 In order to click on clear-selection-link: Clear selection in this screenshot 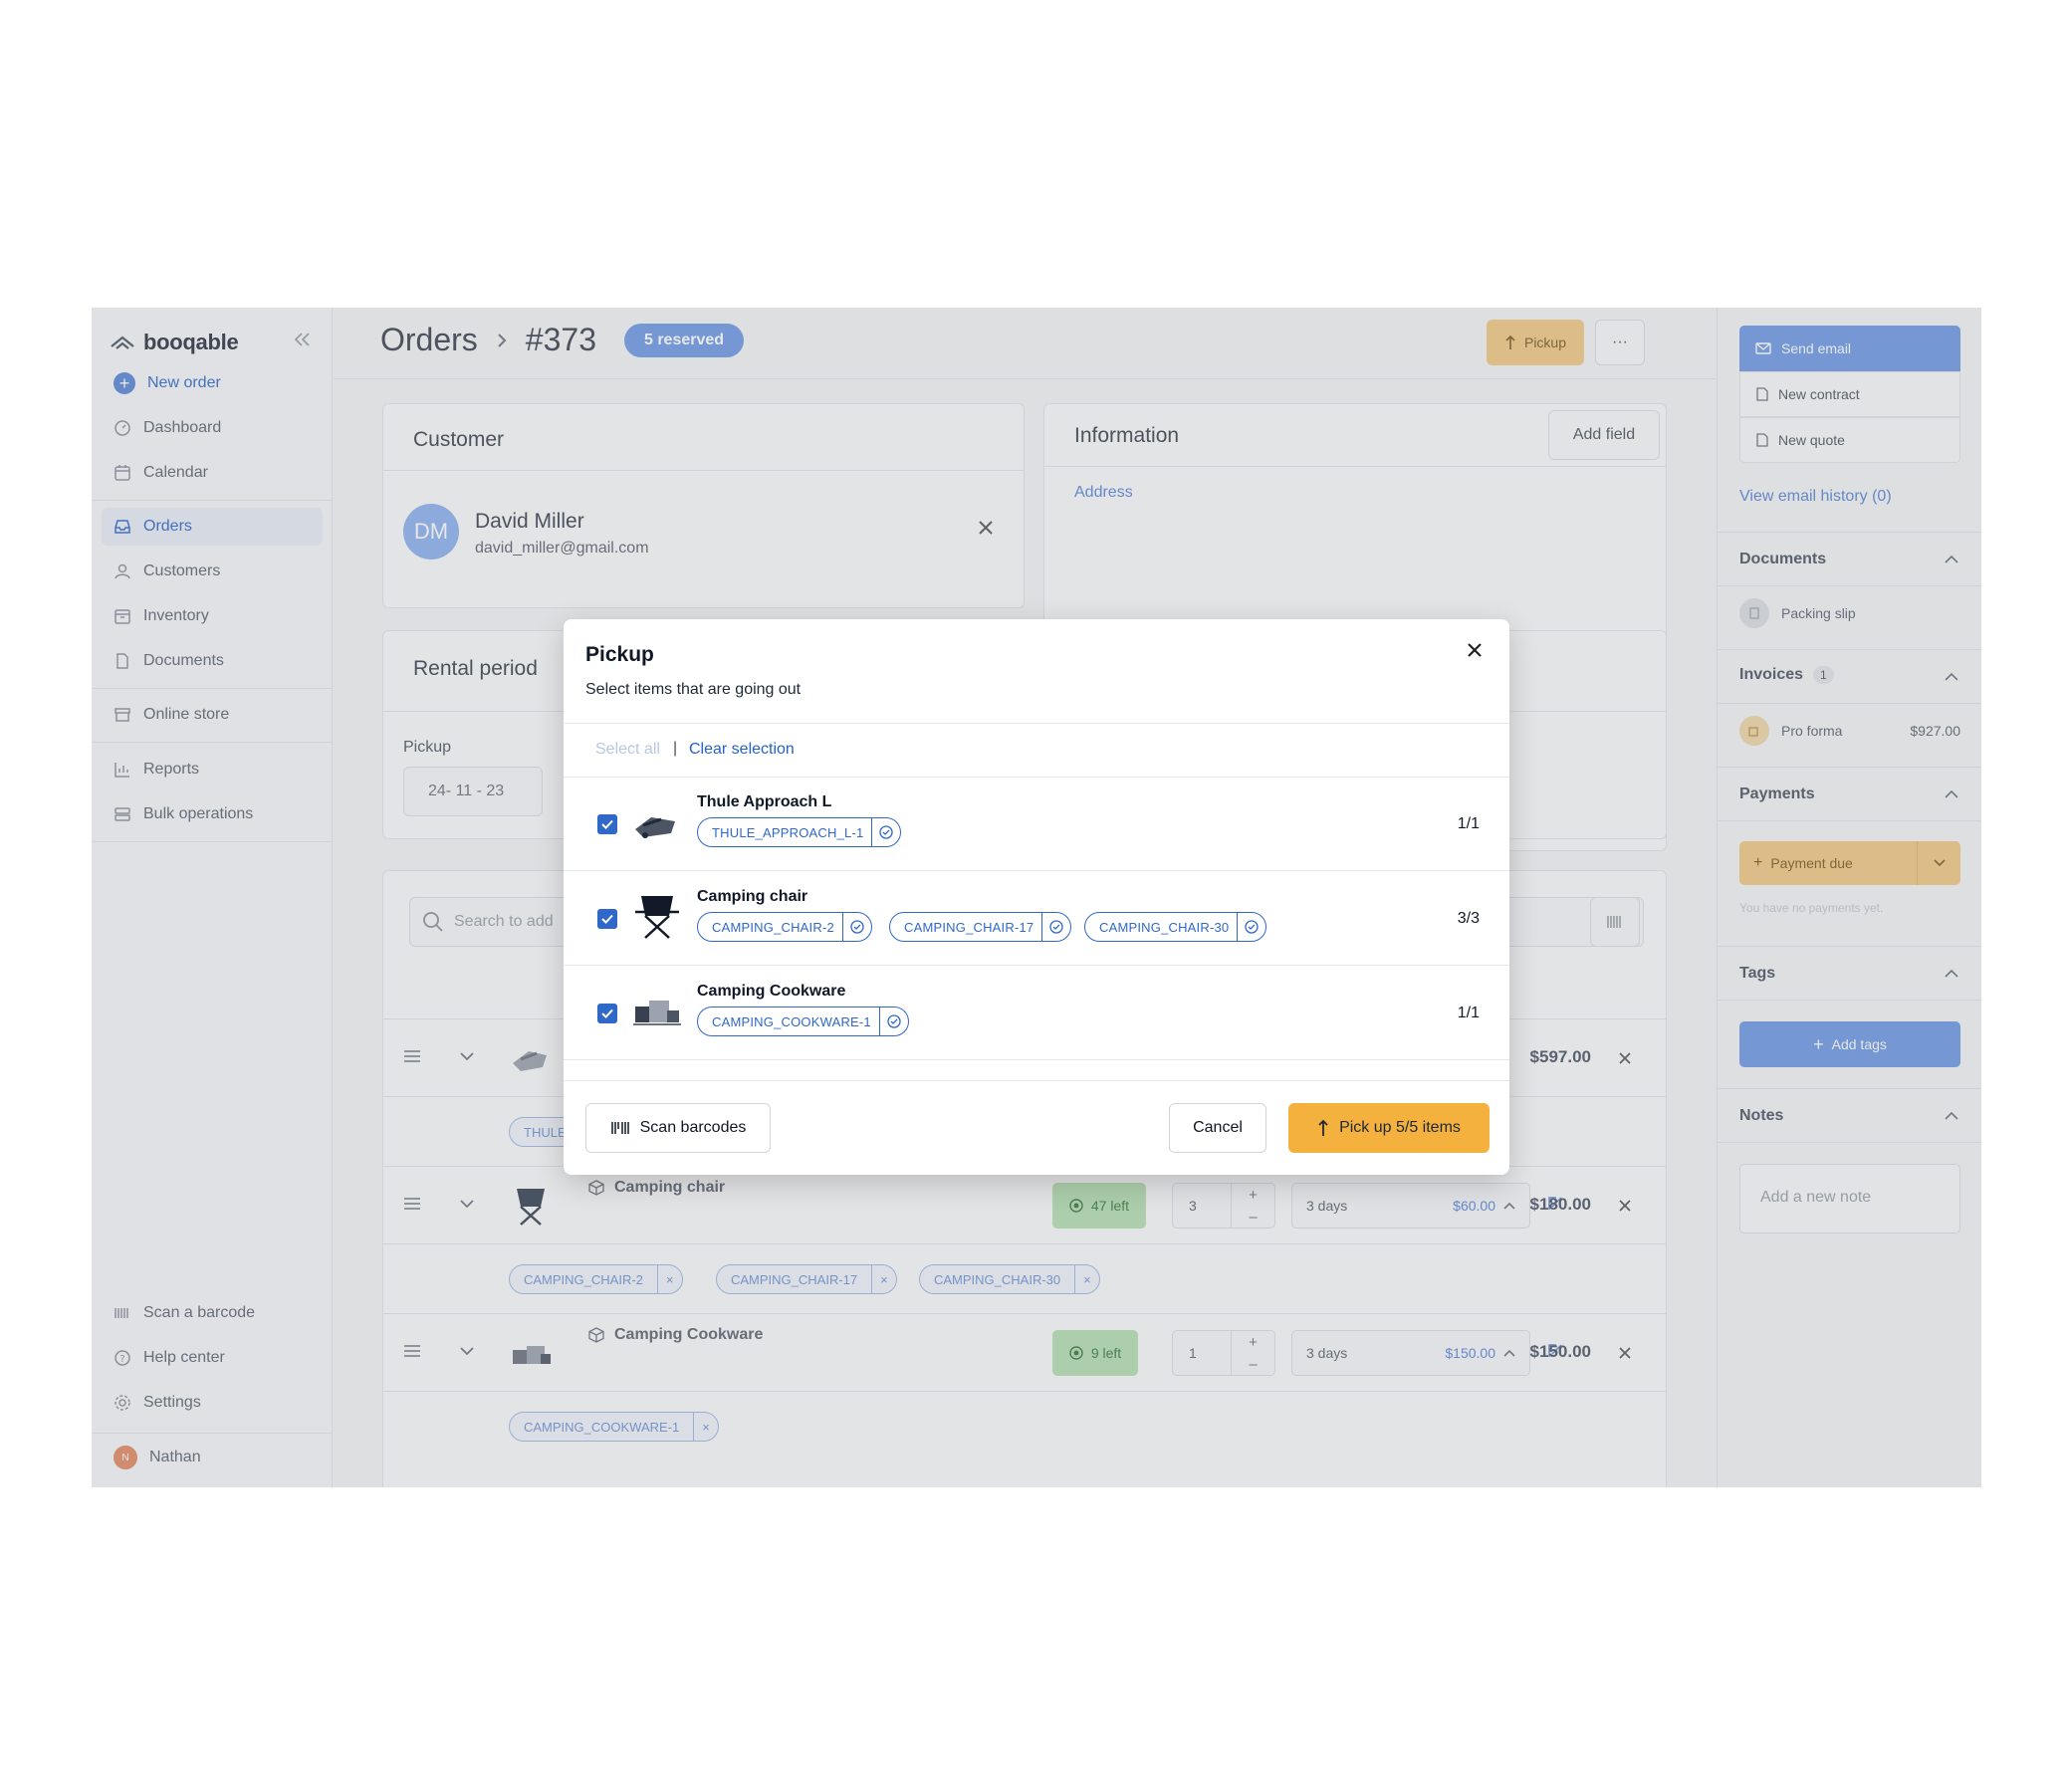, I will do `click(742, 750)`.